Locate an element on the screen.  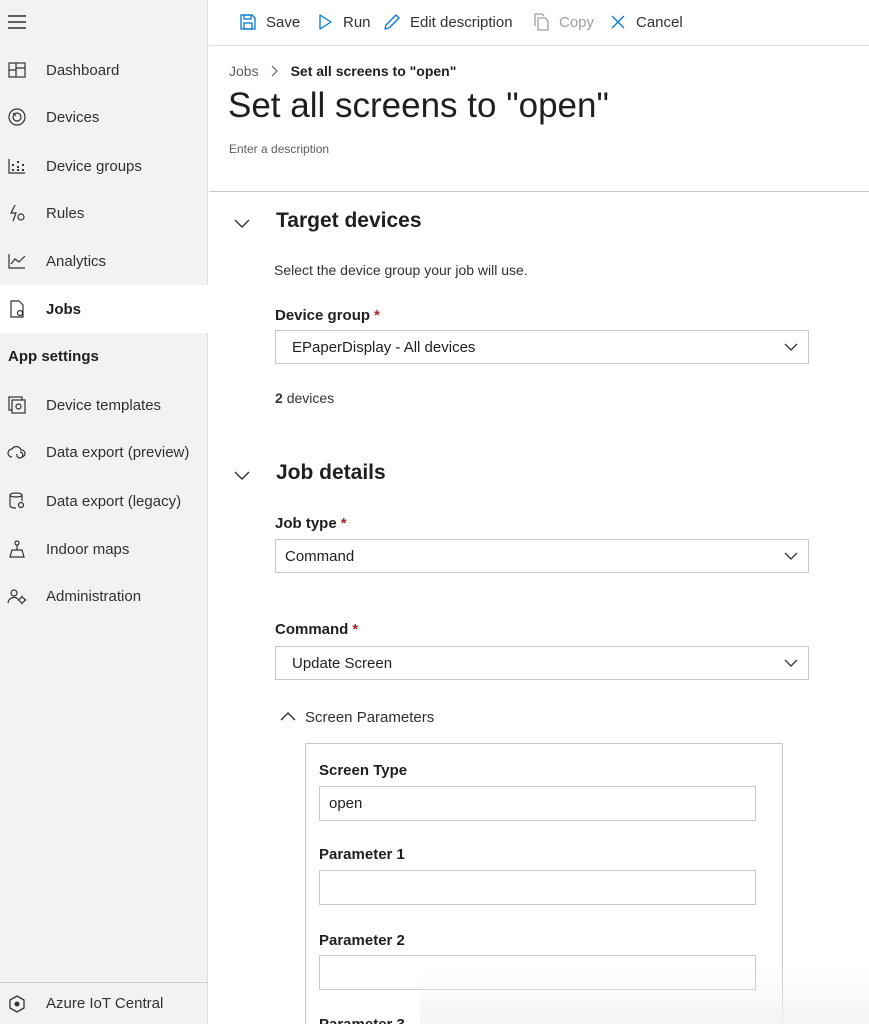
parameter2-label: Parameter 2 is located at coordinates (362, 940).